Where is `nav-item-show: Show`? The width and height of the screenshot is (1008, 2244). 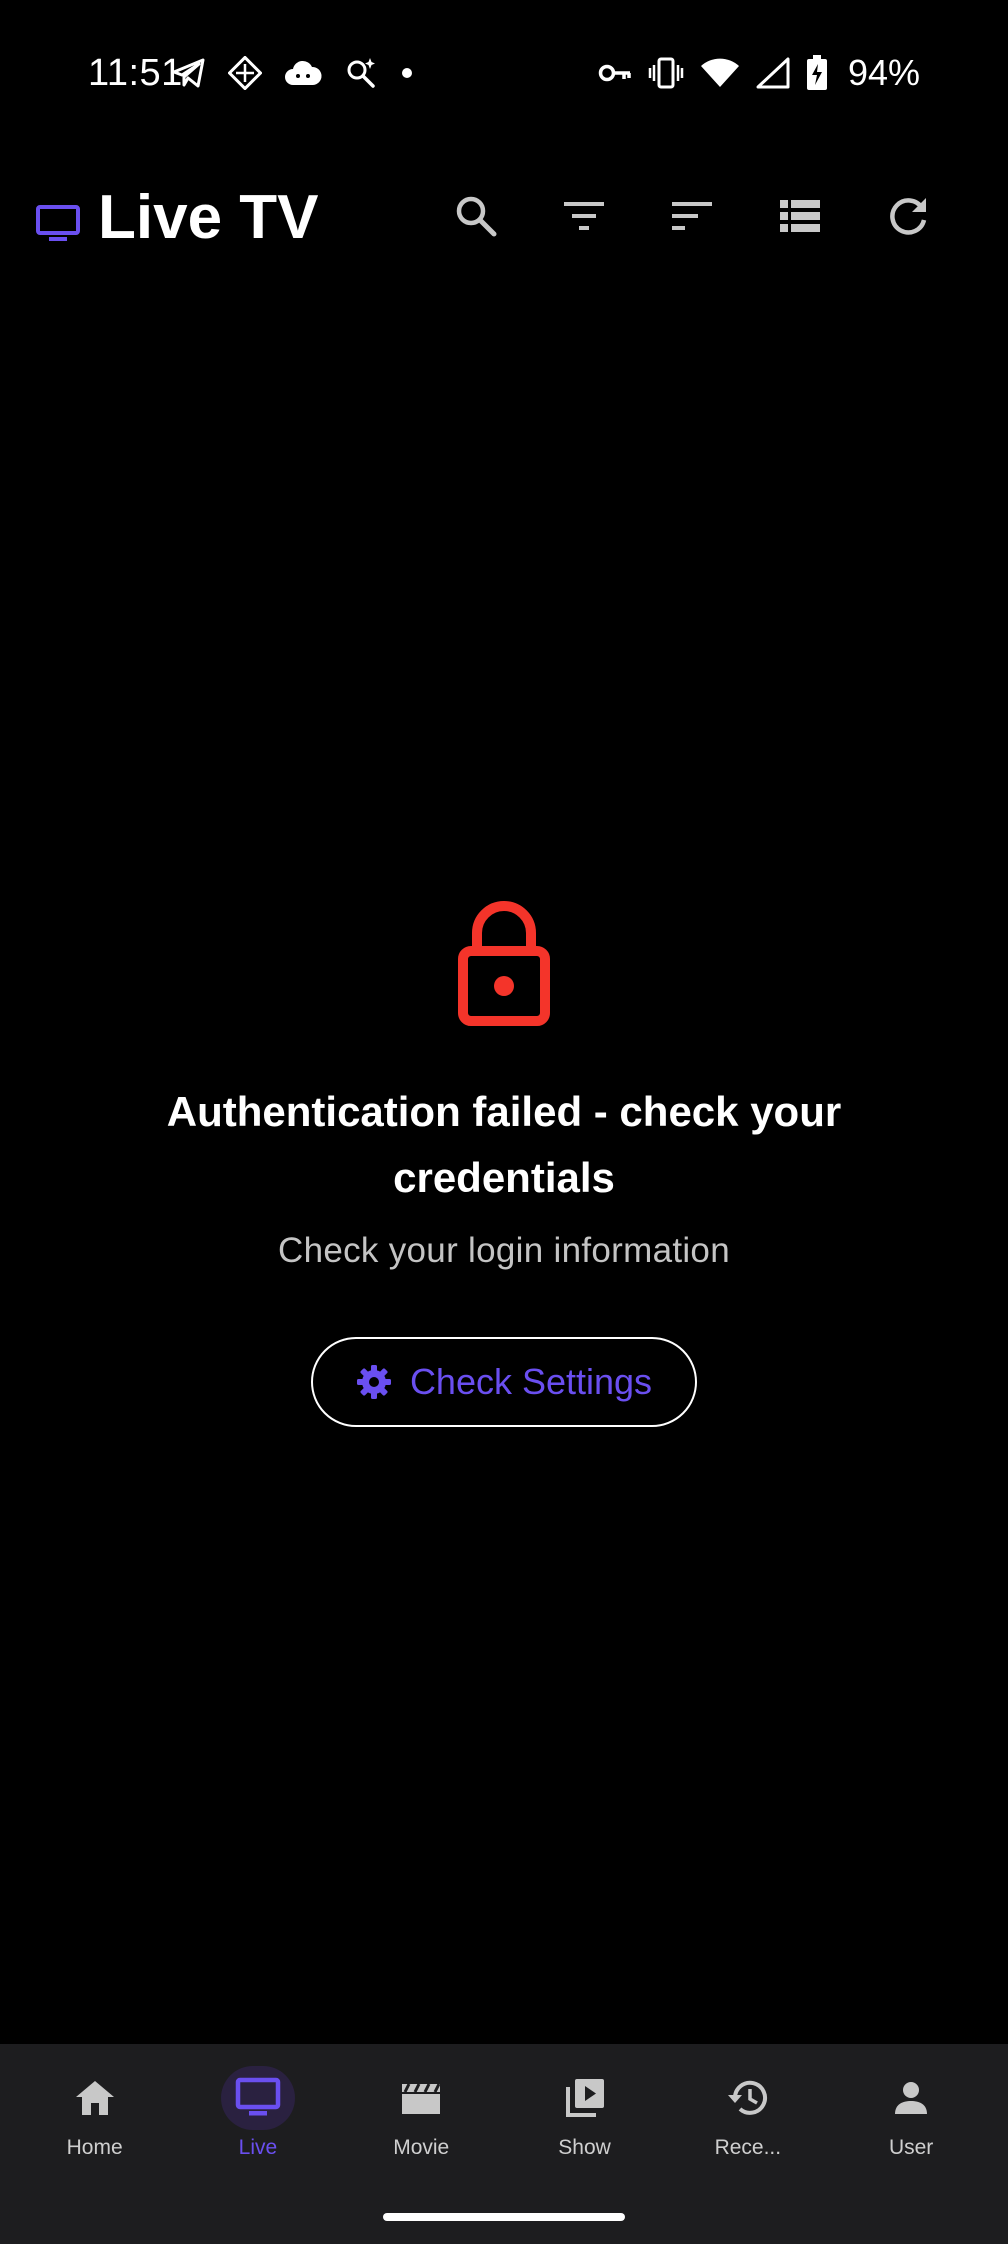
nav-item-show: Show is located at coordinates (584, 2113).